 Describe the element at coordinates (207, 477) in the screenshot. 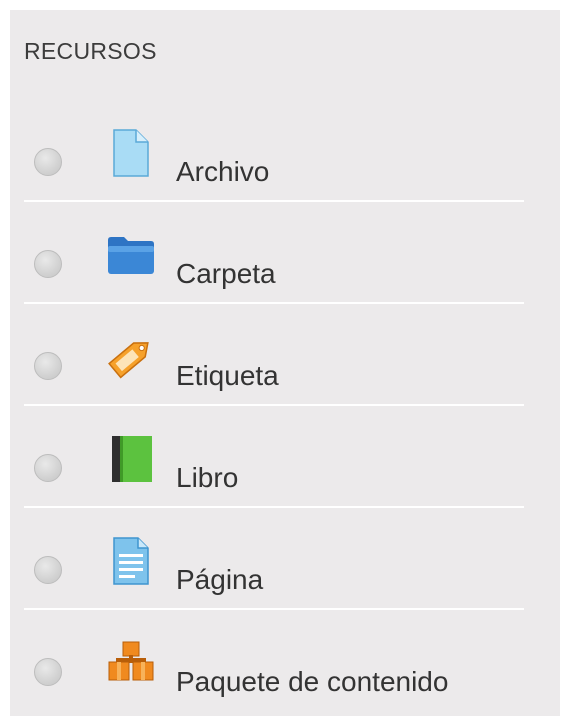

I see `resource-label: Libro` at that location.